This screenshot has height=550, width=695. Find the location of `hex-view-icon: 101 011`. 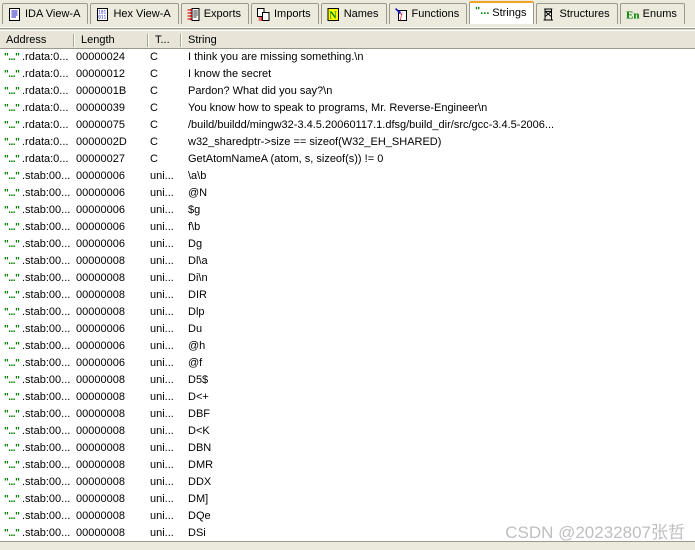

hex-view-icon: 101 011 is located at coordinates (102, 14).